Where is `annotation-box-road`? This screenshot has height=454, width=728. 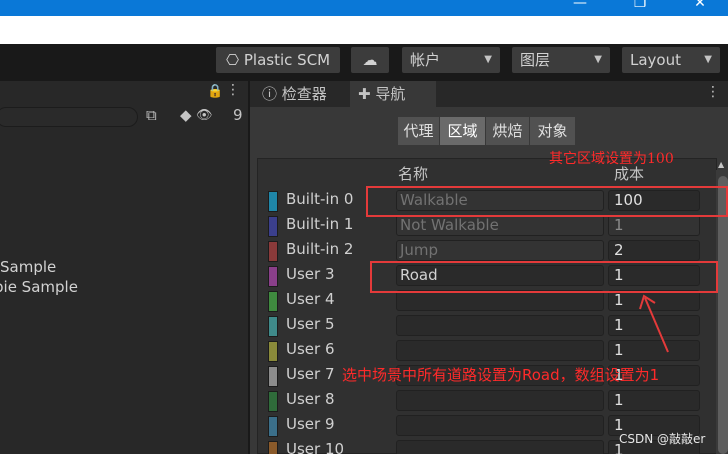
annotation-box-road is located at coordinates (544, 277).